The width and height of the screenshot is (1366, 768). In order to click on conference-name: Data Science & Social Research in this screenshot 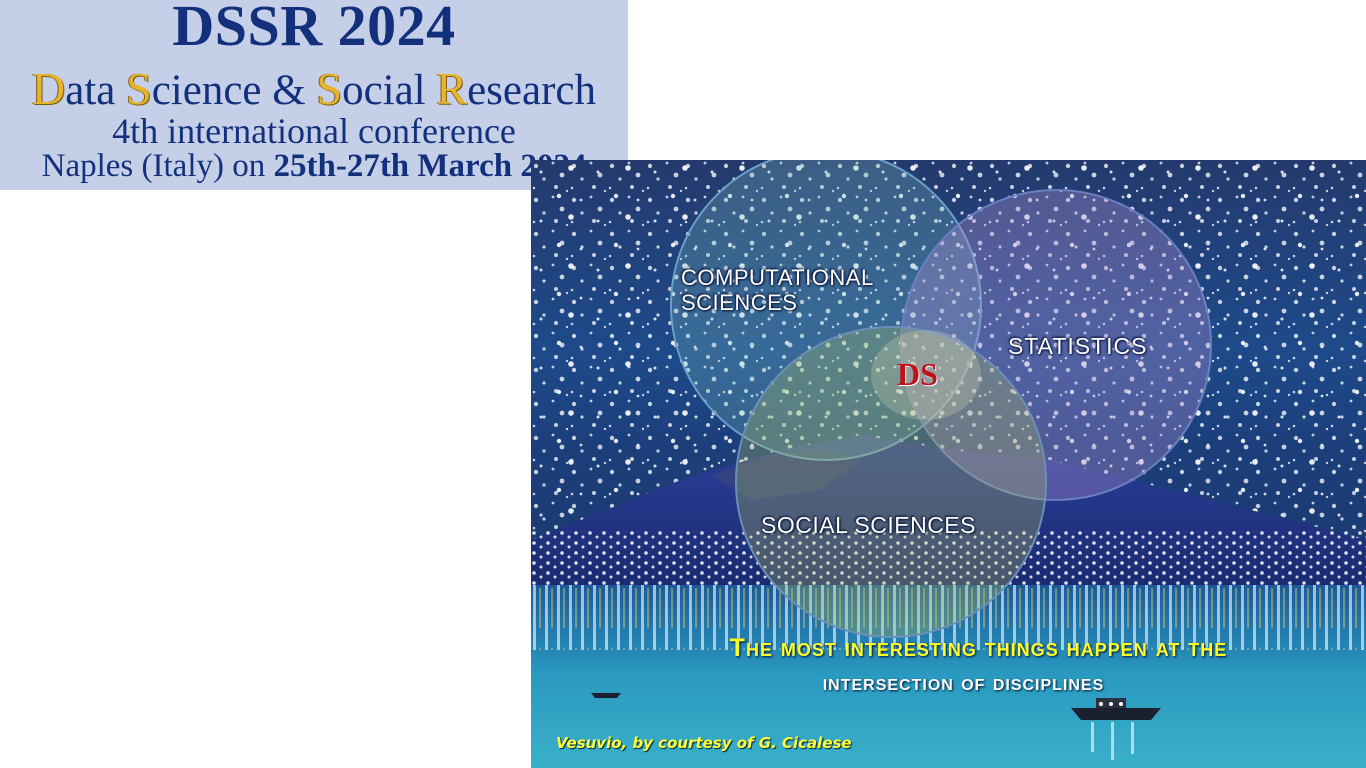, I will do `click(314, 90)`.